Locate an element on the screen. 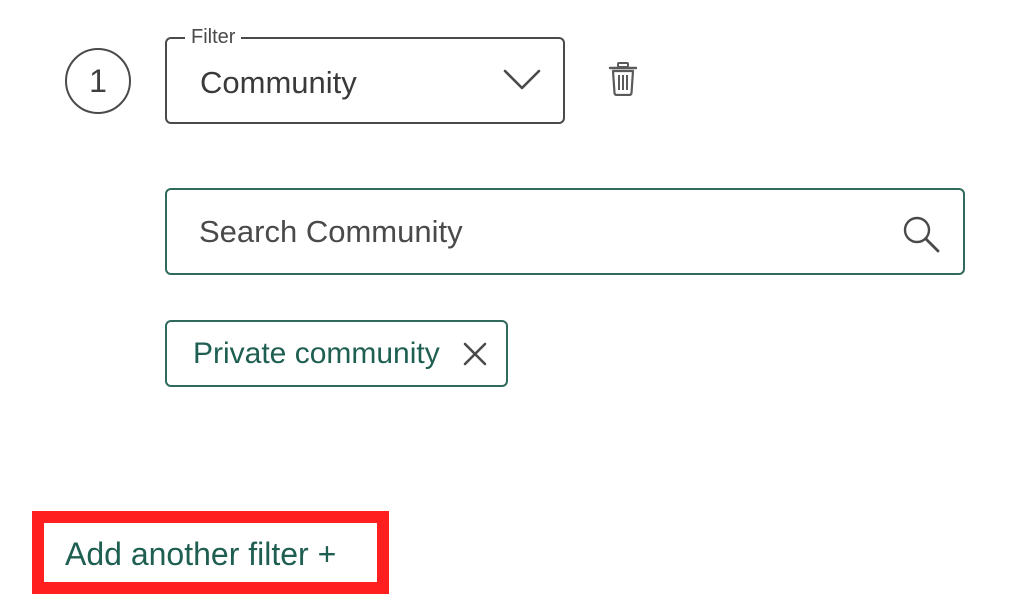  filter-legend: Filter is located at coordinates (213, 37).